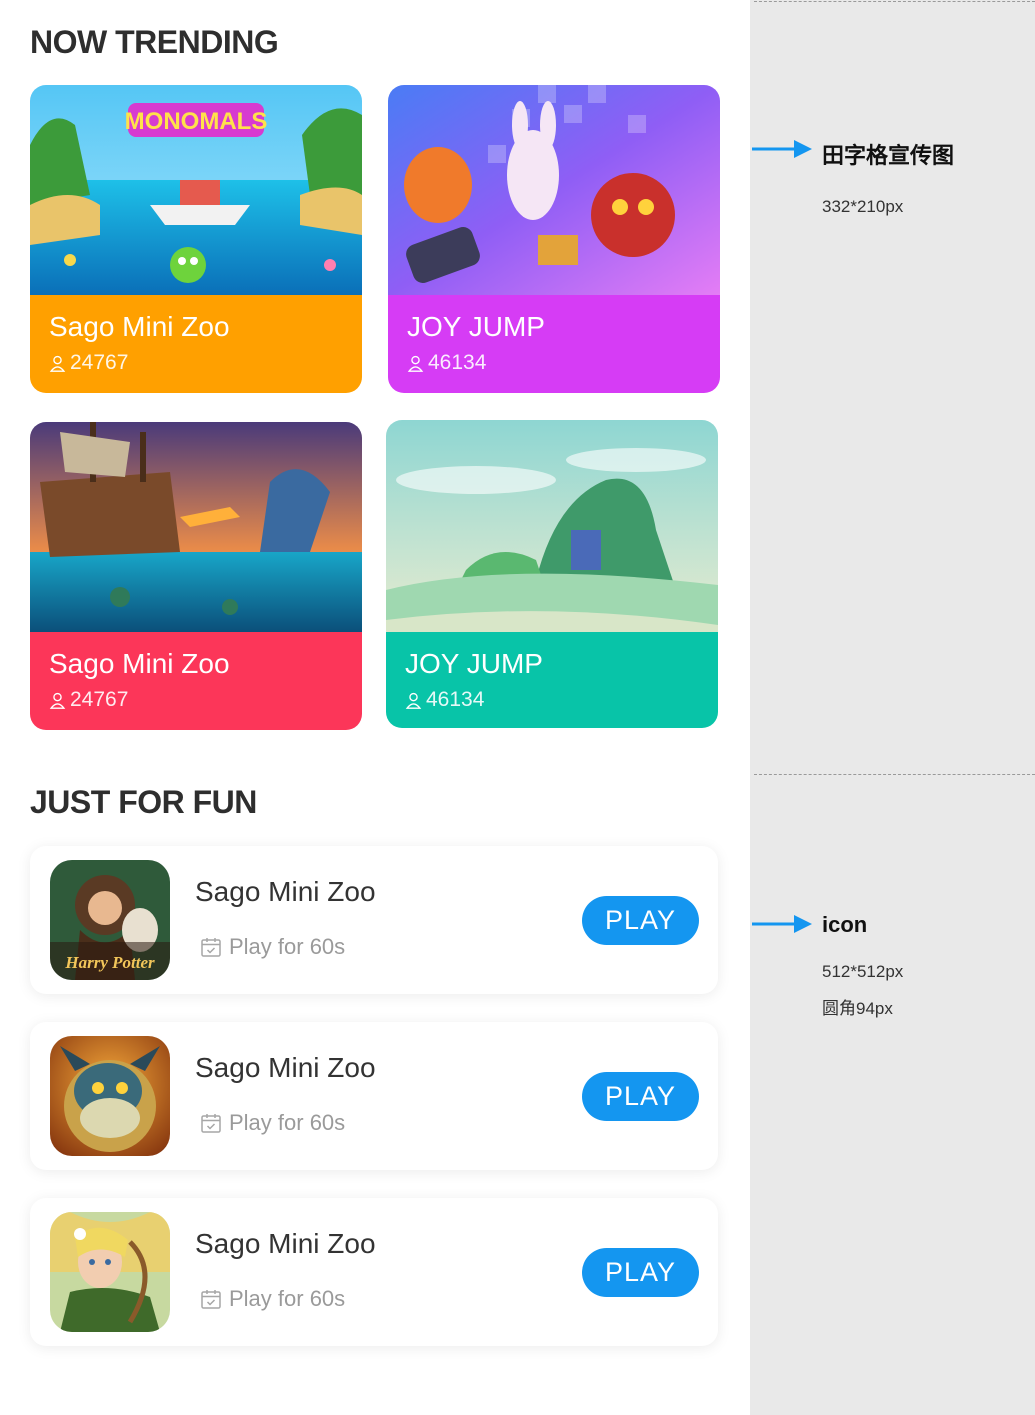 This screenshot has height=1415, width=1035. I want to click on now-trending-heading: NOW TRENDING, so click(154, 42).